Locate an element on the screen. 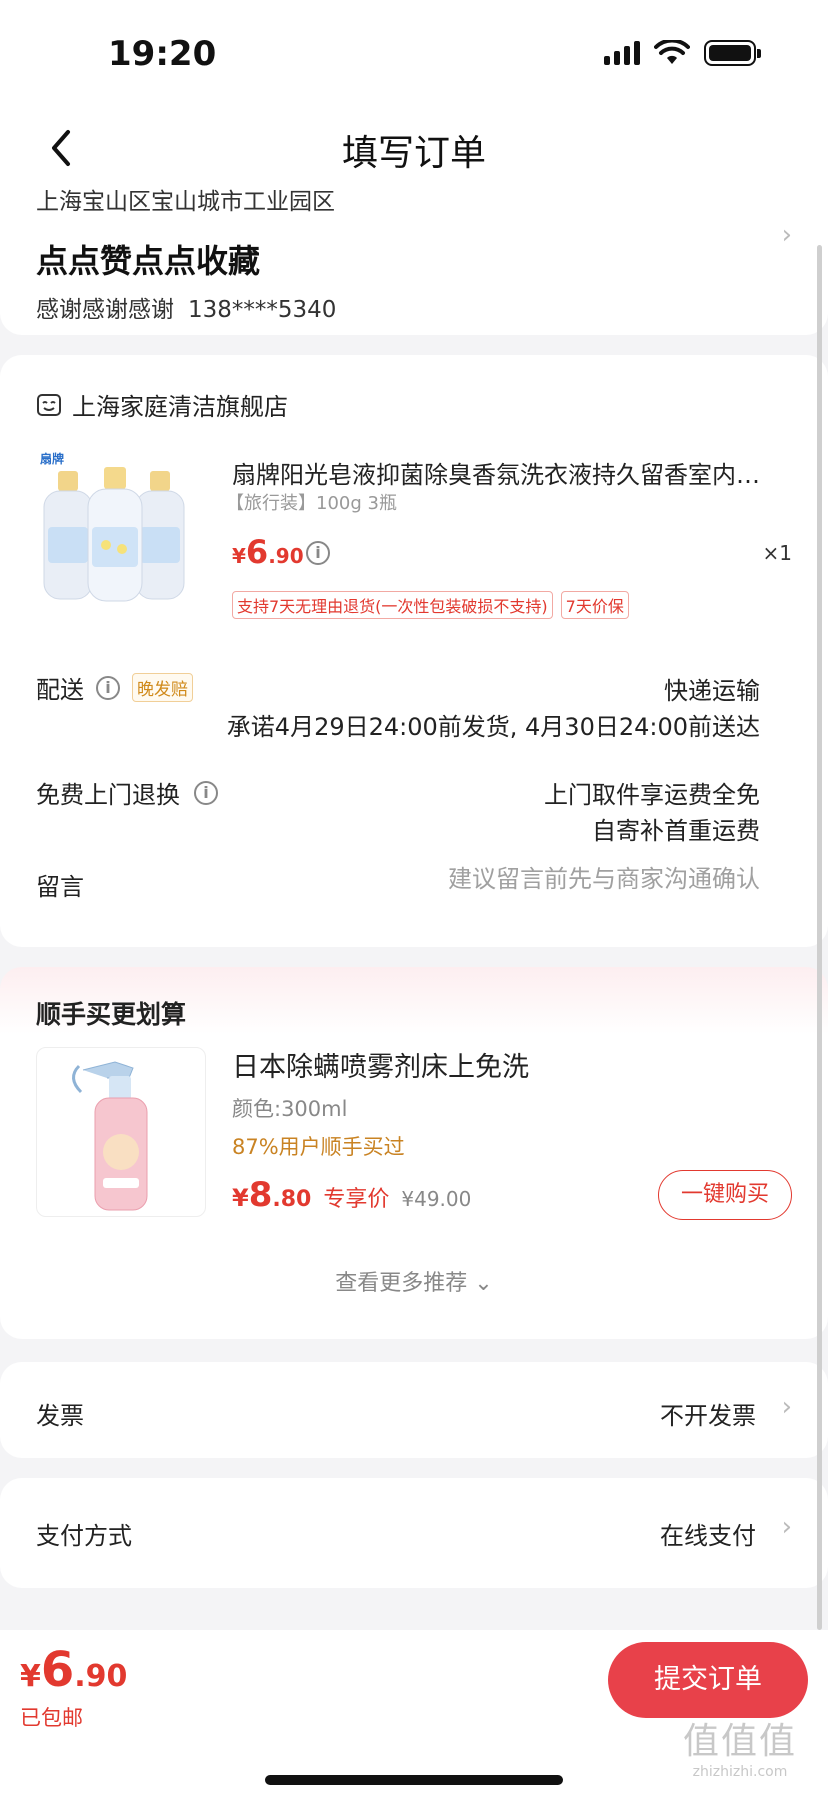  payment-value: 在线支付 is located at coordinates (708, 1536).